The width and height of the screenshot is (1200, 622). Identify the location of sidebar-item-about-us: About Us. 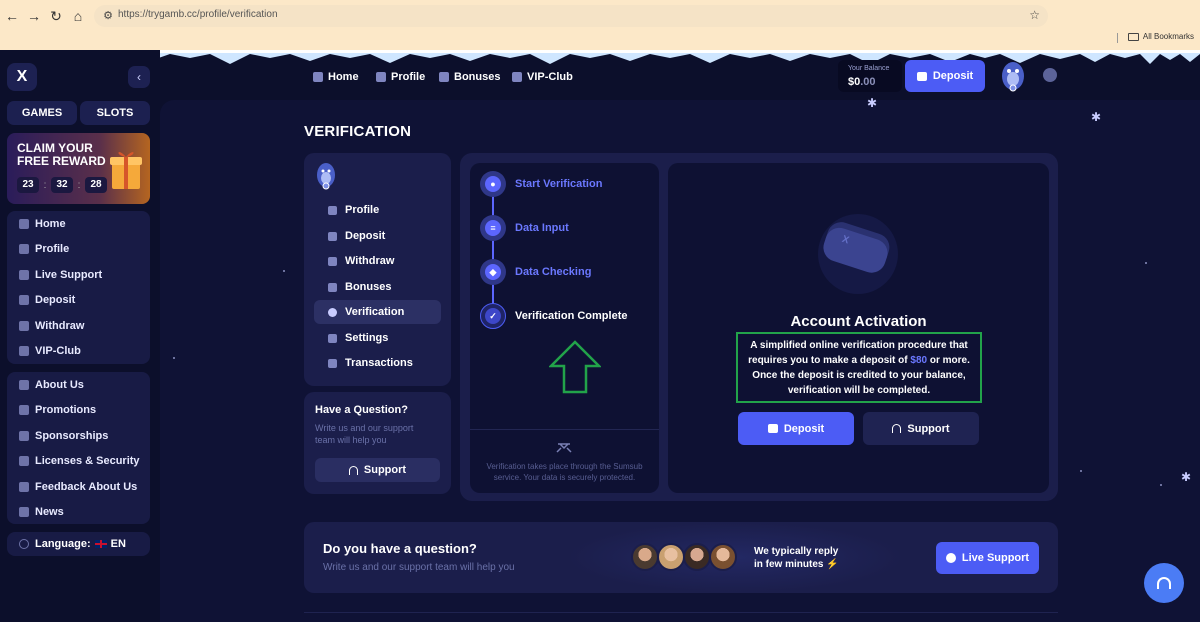
(78, 385).